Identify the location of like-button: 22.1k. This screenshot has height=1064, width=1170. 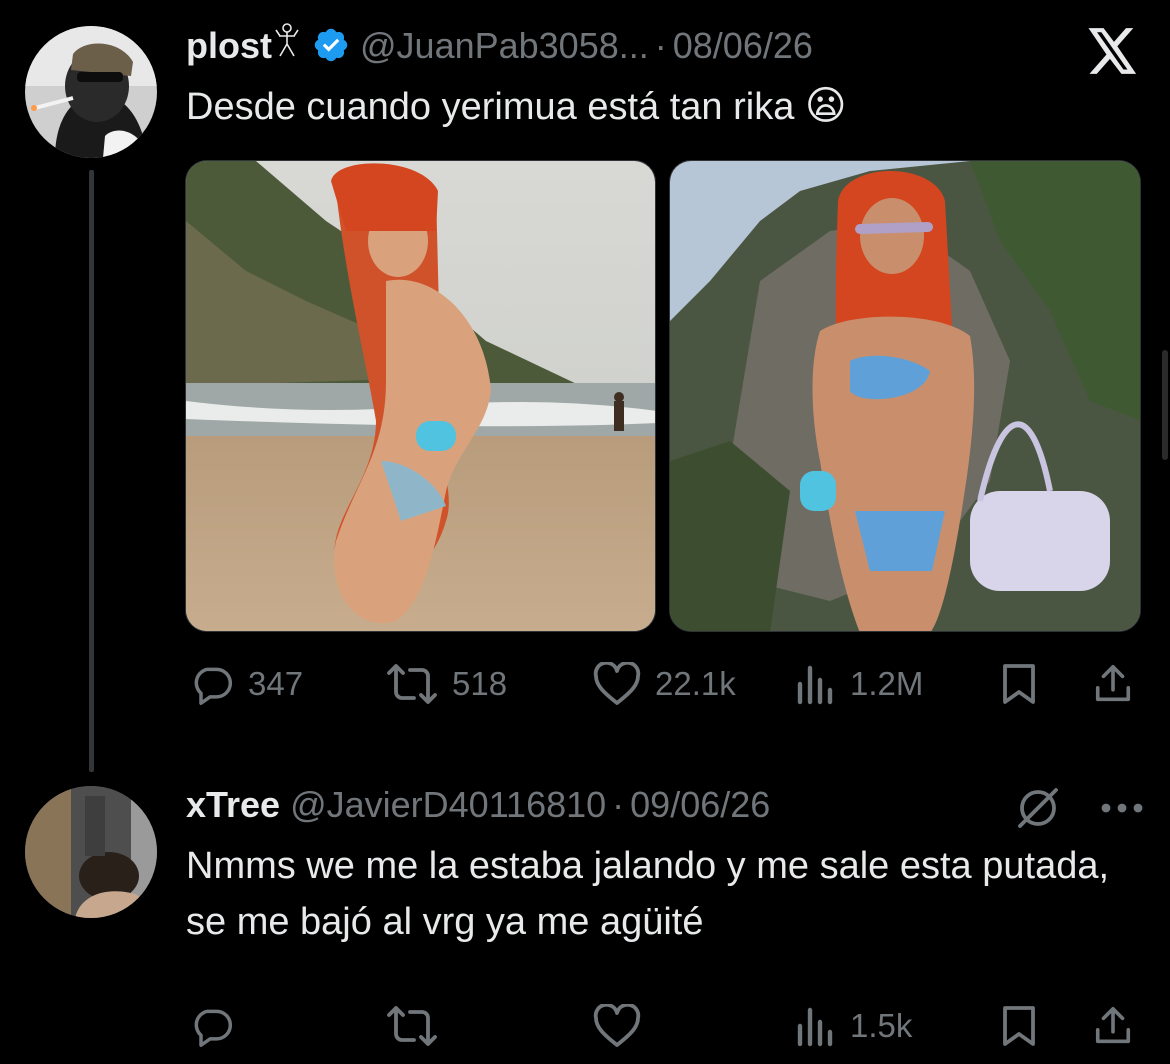
(664, 684).